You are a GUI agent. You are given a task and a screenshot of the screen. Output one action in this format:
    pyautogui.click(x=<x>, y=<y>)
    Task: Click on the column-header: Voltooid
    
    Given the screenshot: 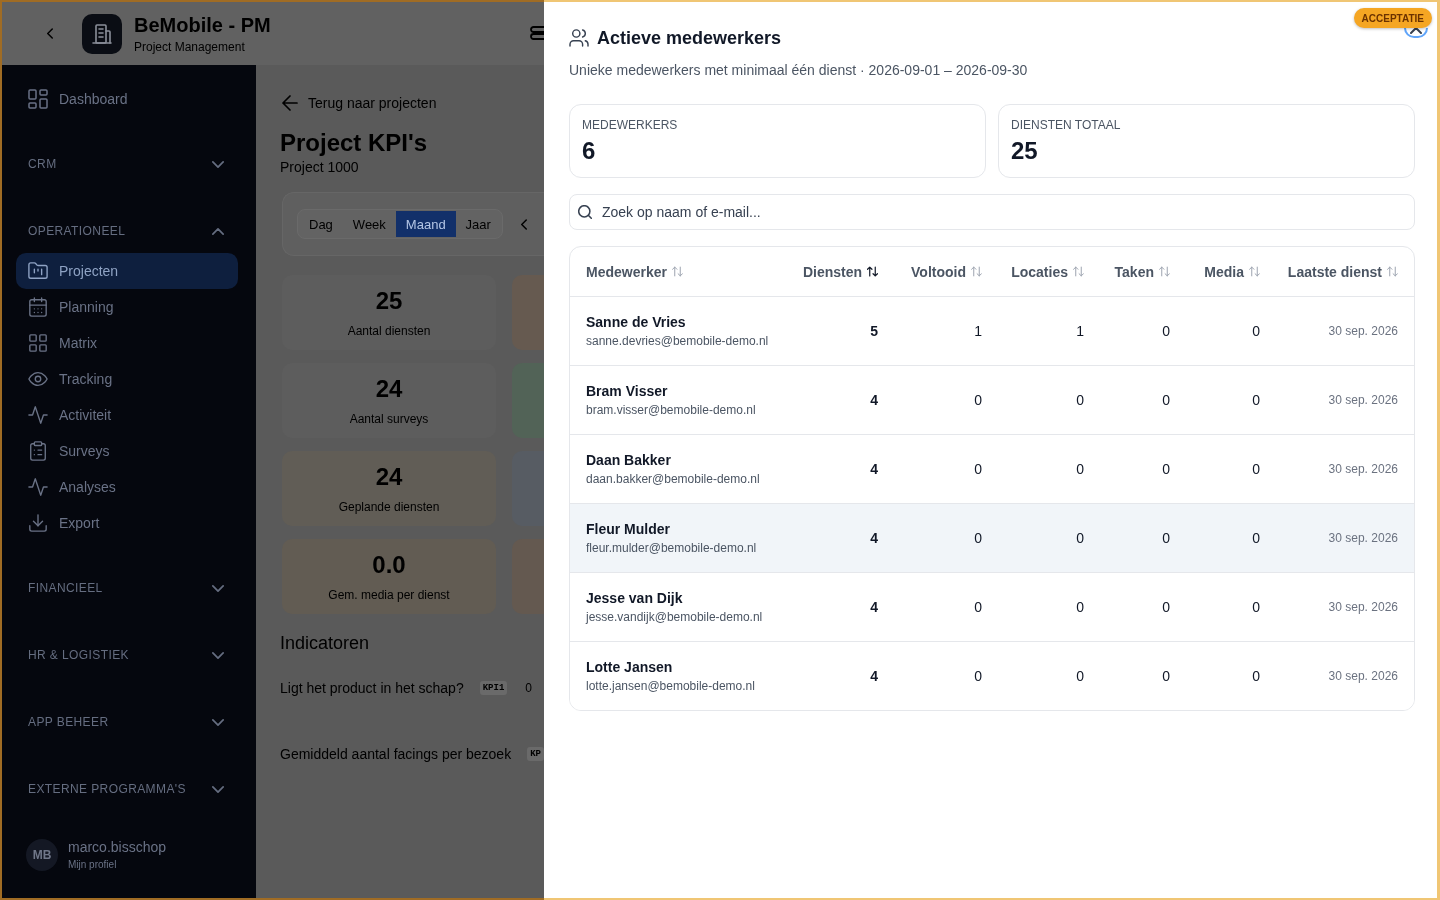 What is the action you would take?
    pyautogui.click(x=946, y=271)
    